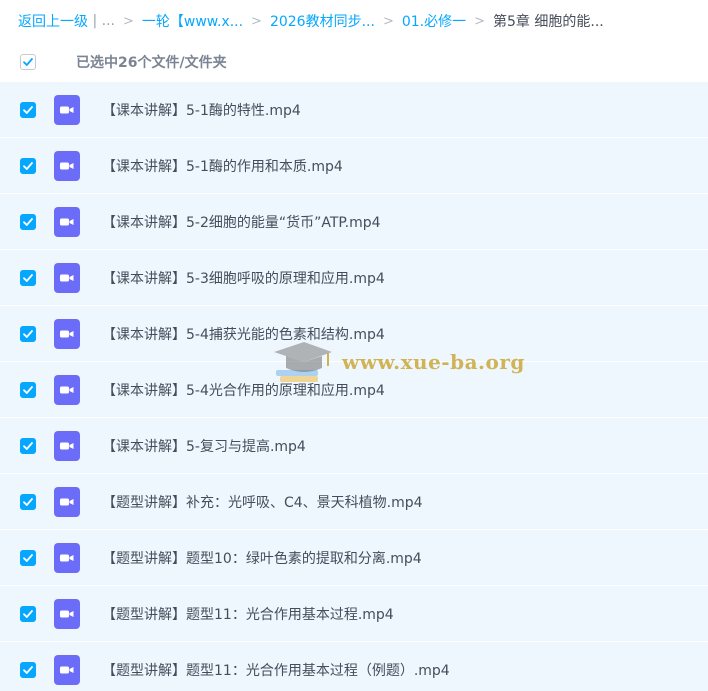  I want to click on select-all-checkbox, so click(28, 62).